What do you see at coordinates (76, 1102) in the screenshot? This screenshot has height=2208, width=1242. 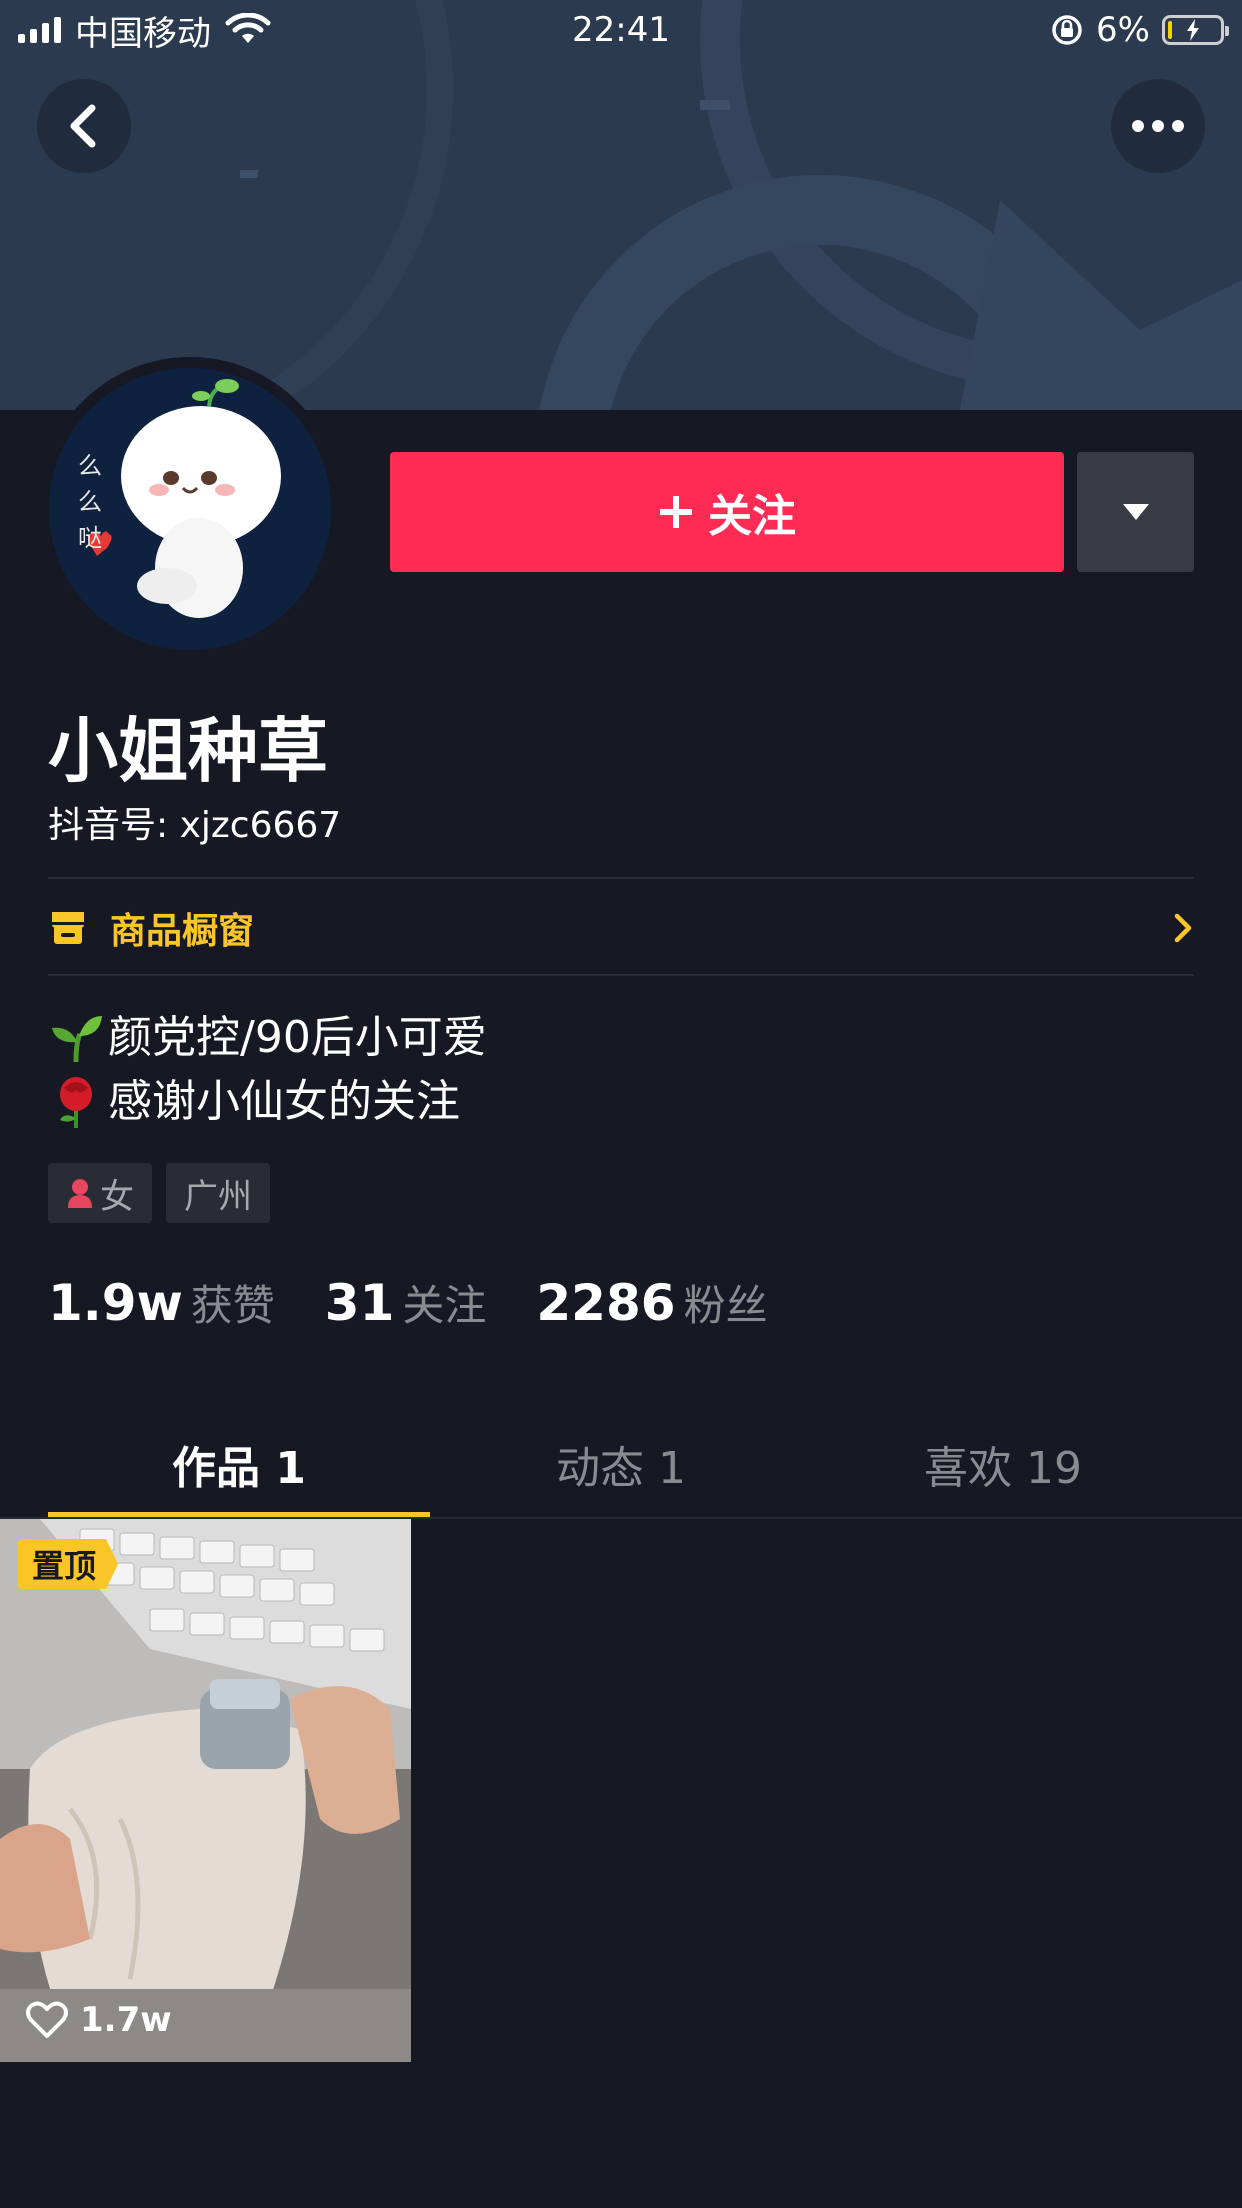 I see `rose-emoji` at bounding box center [76, 1102].